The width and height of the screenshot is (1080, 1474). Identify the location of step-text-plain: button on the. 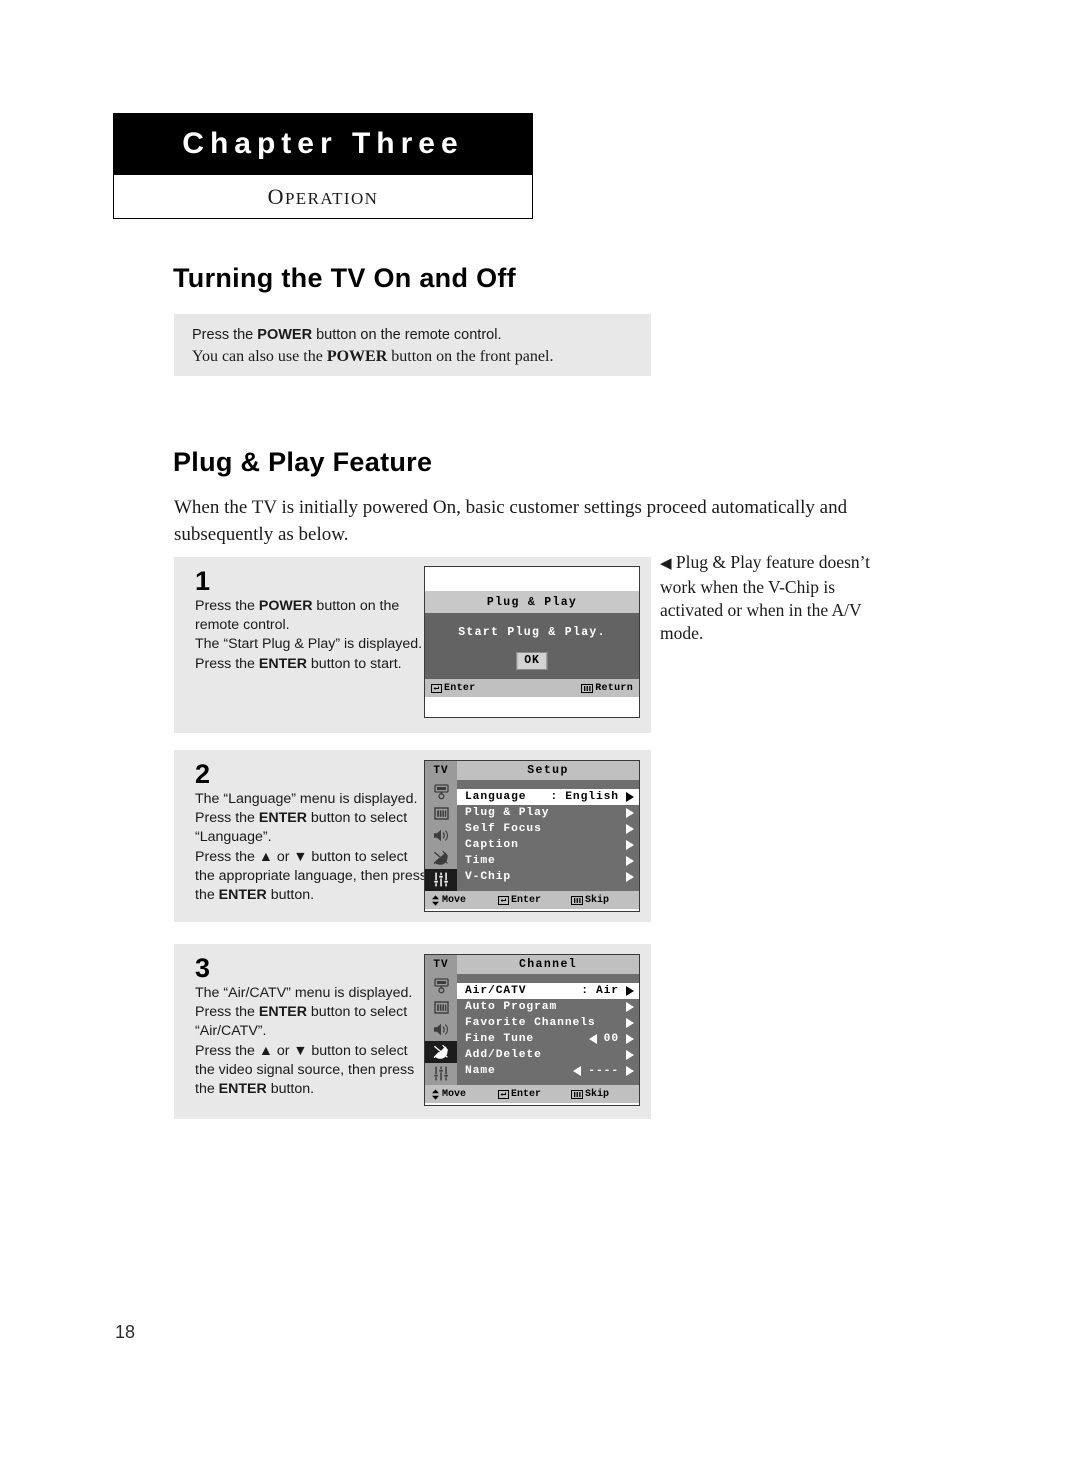
(356, 606).